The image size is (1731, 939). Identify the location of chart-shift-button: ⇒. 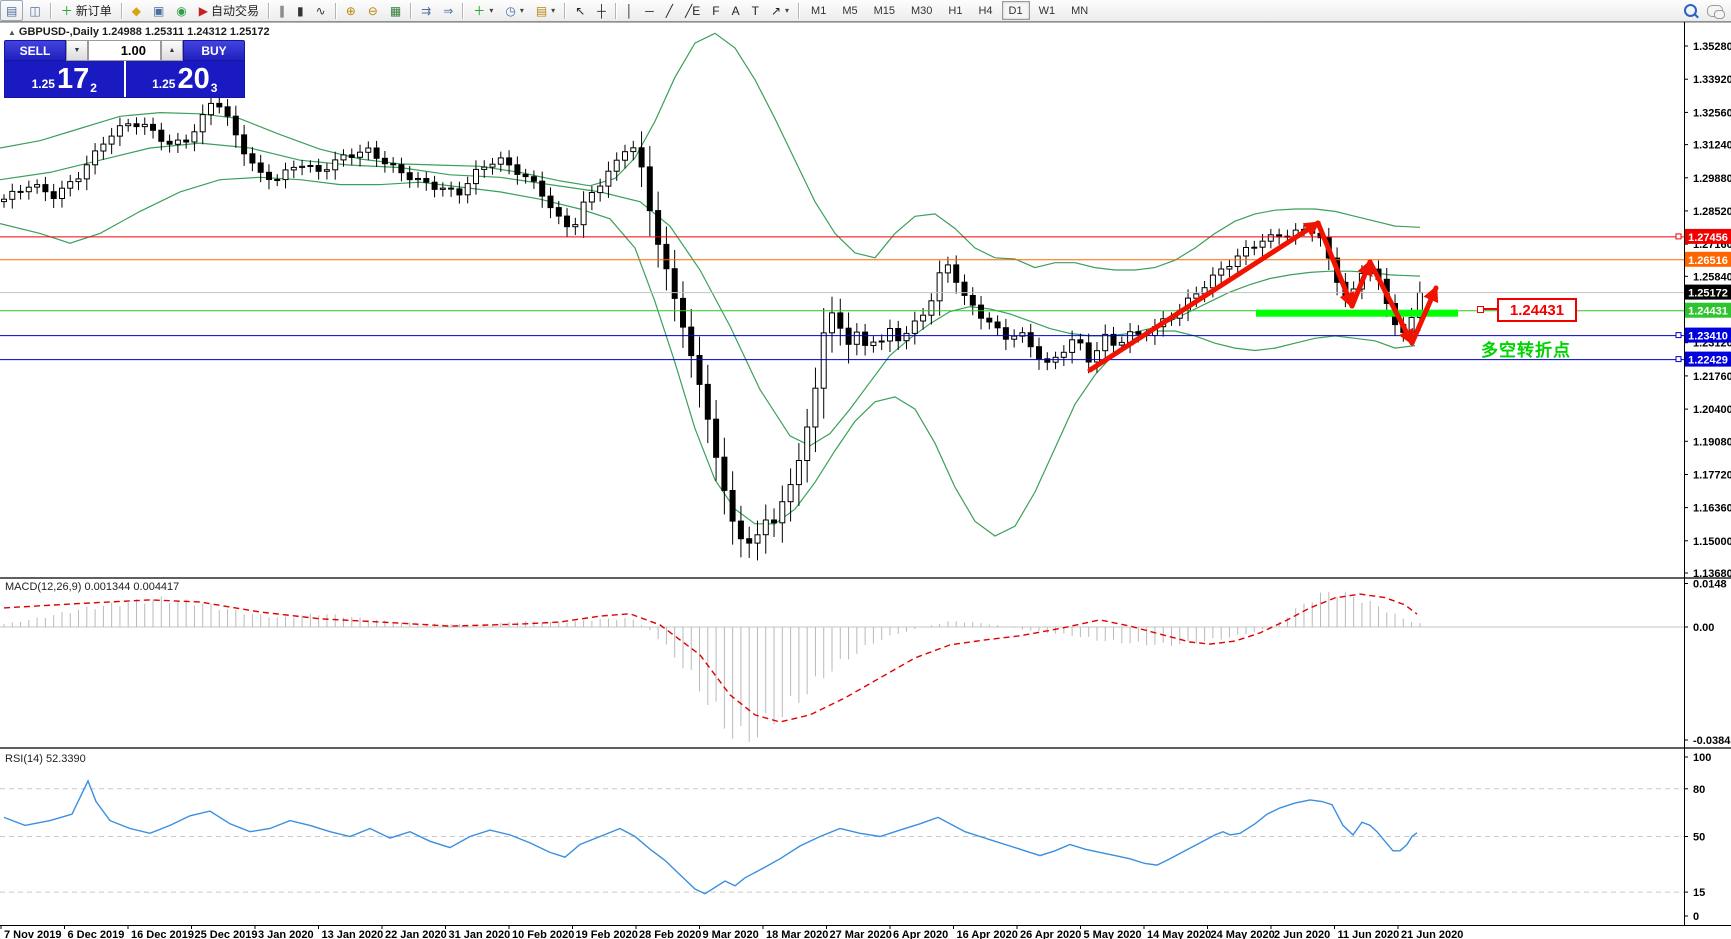
(448, 10).